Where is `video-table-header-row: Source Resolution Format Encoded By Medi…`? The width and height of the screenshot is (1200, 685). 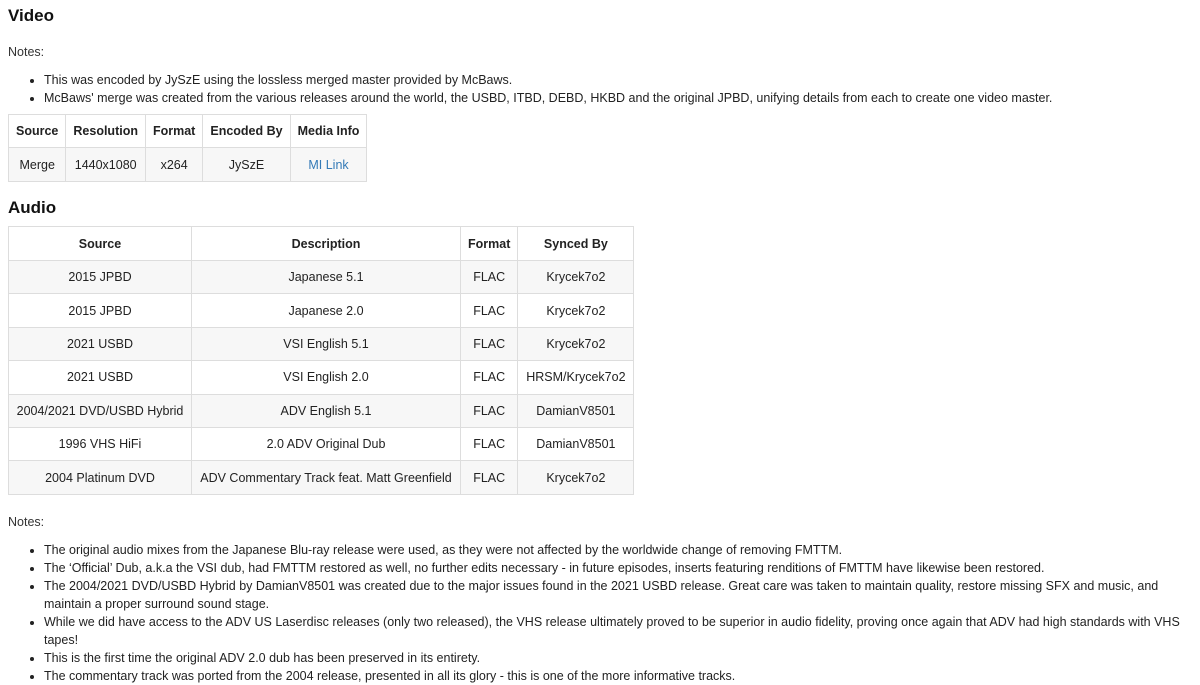 video-table-header-row: Source Resolution Format Encoded By Medi… is located at coordinates (187, 131).